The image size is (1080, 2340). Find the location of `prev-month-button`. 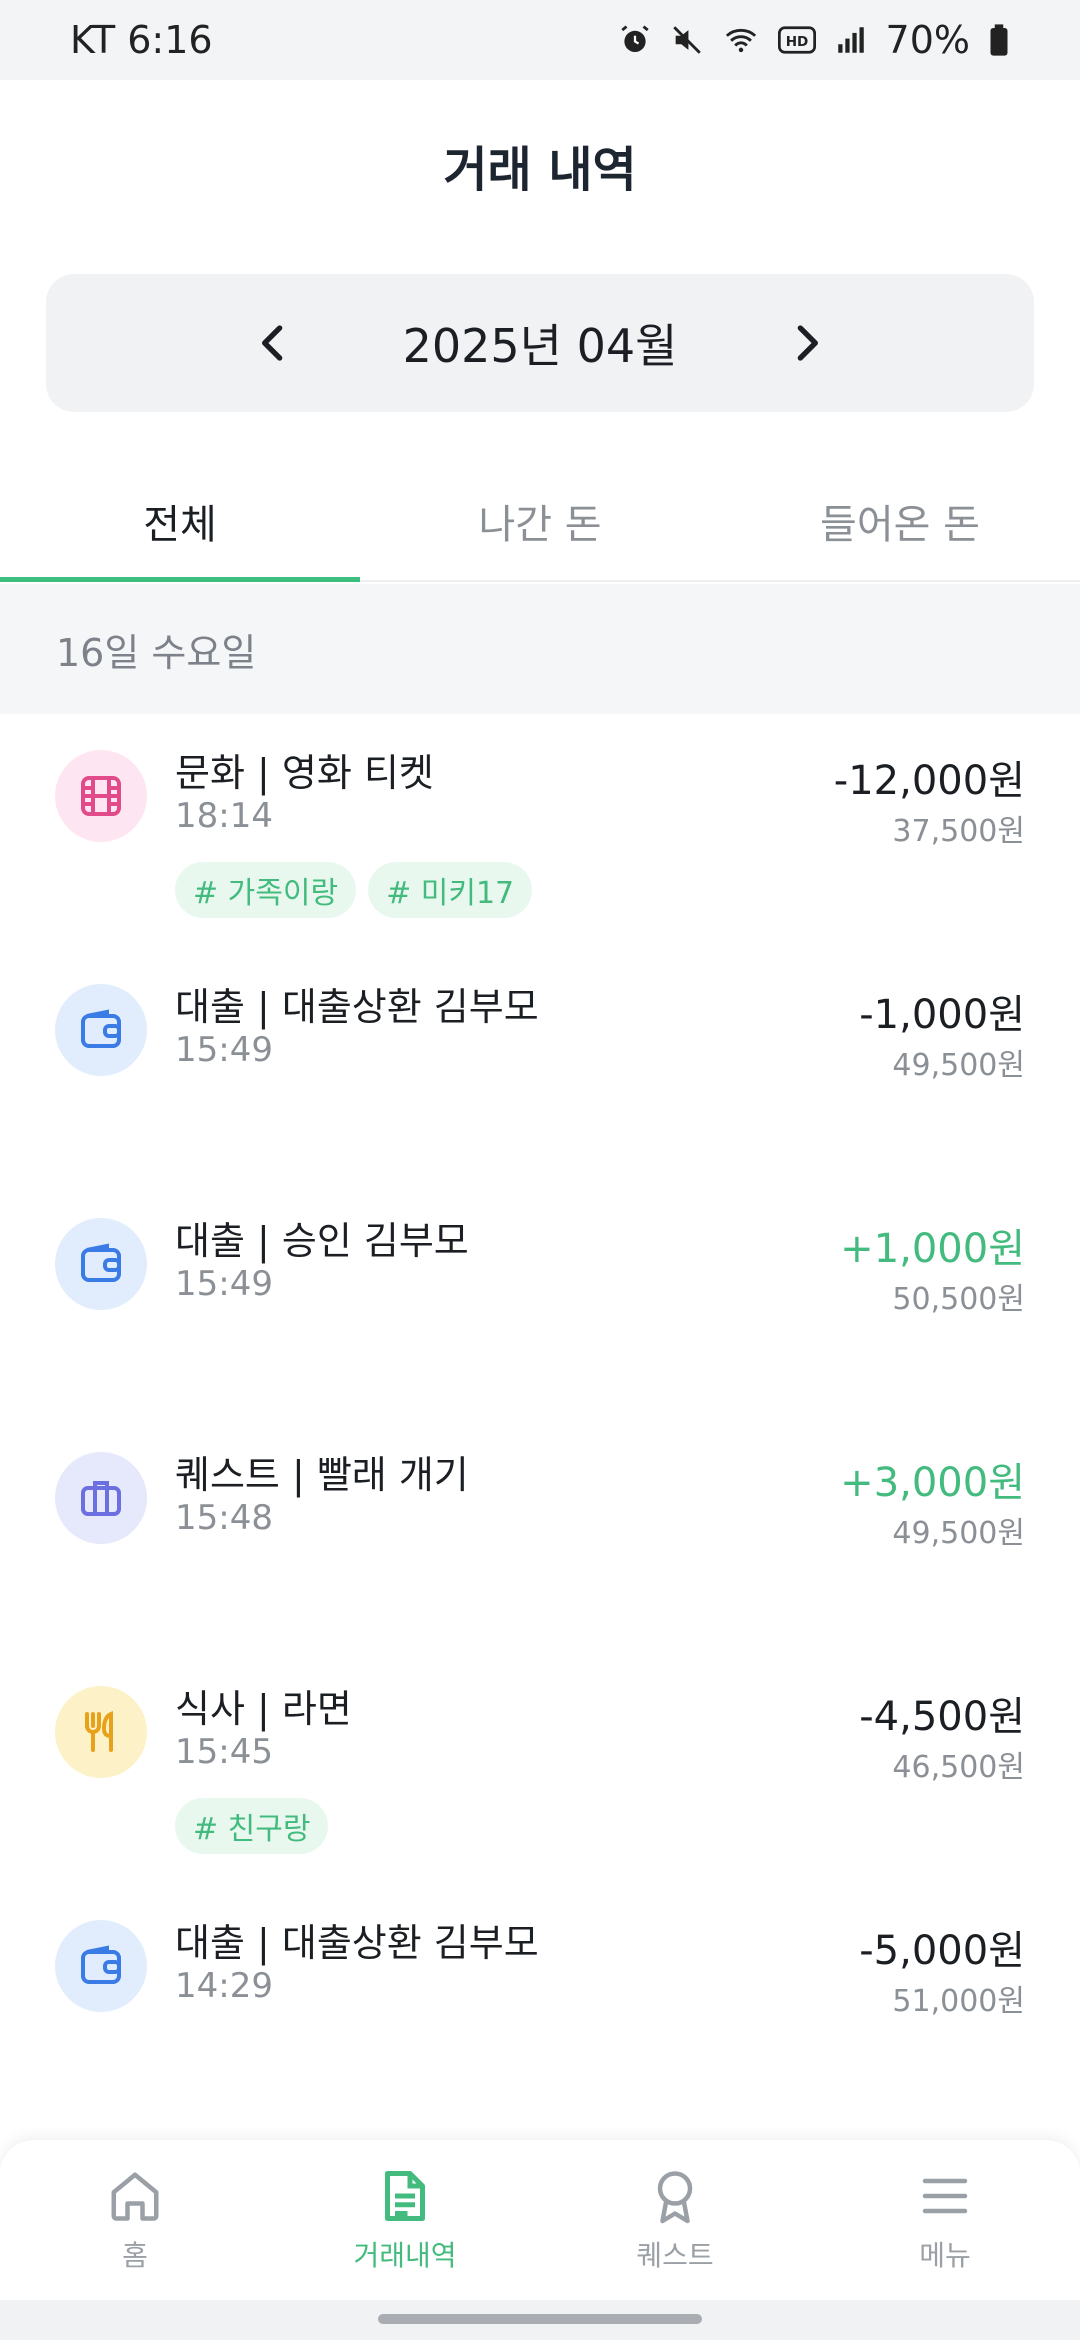

prev-month-button is located at coordinates (273, 343).